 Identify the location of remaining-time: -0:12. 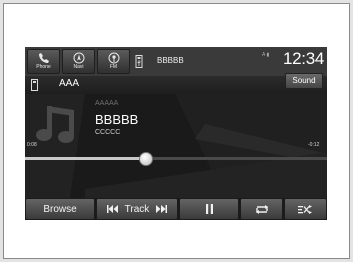
(314, 145).